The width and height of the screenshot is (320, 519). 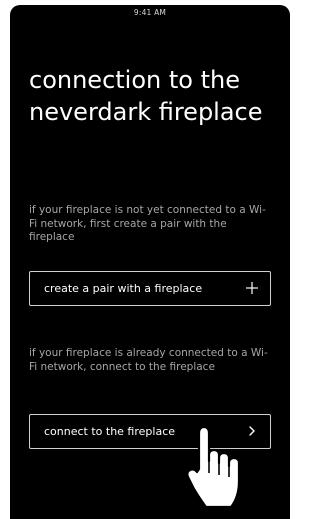 I want to click on connect-fireplace-button-label: connect to the fireplace, so click(x=110, y=431).